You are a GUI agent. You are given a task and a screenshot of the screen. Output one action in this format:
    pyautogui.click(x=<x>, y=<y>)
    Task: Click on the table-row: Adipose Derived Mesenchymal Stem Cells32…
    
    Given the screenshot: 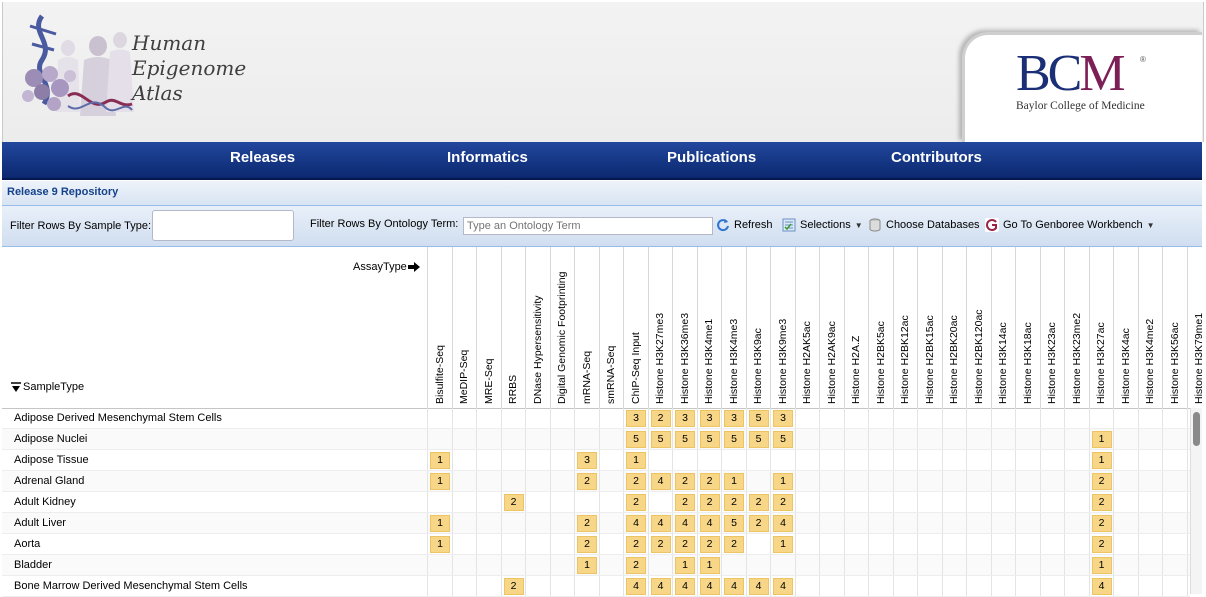 What is the action you would take?
    pyautogui.click(x=596, y=418)
    